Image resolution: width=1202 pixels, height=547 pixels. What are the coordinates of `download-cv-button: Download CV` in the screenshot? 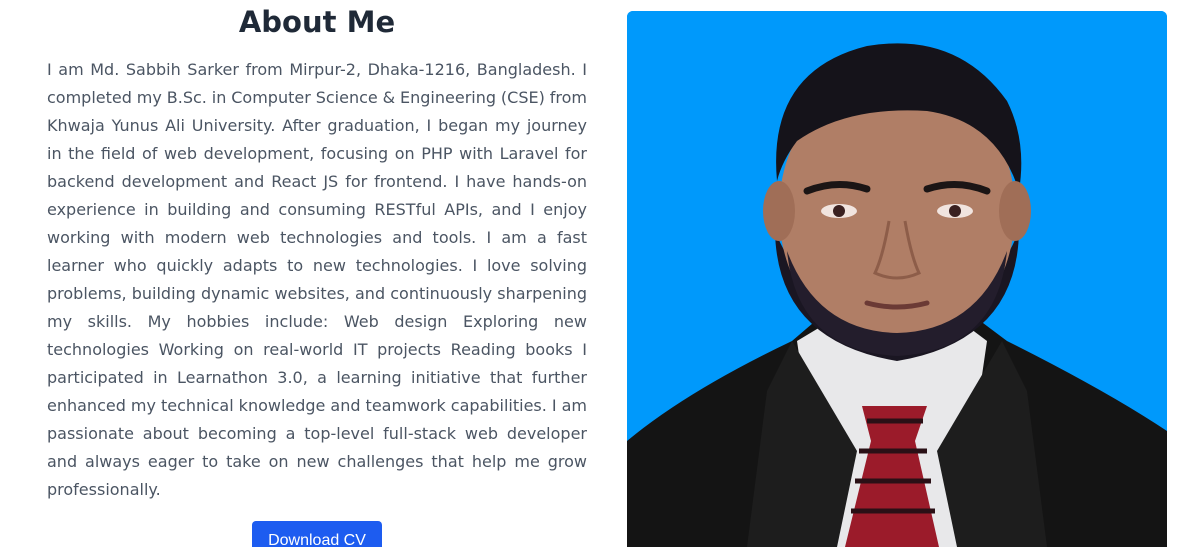 It's located at (317, 534).